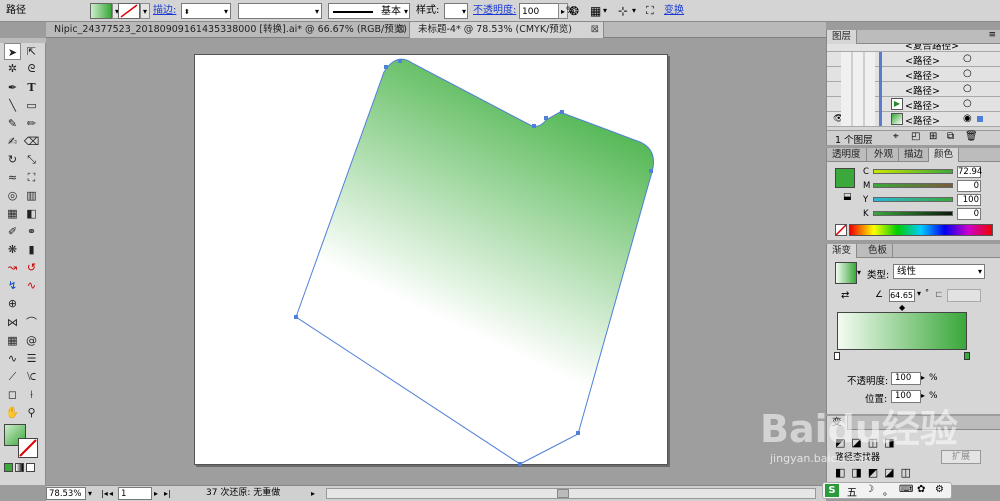 The height and width of the screenshot is (501, 1000). What do you see at coordinates (12, 322) in the screenshot?
I see `envelope-tool-icon: ⋈` at bounding box center [12, 322].